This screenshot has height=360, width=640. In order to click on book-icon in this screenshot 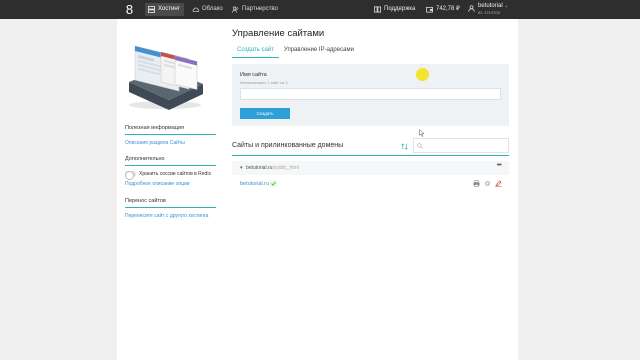, I will do `click(377, 9)`.